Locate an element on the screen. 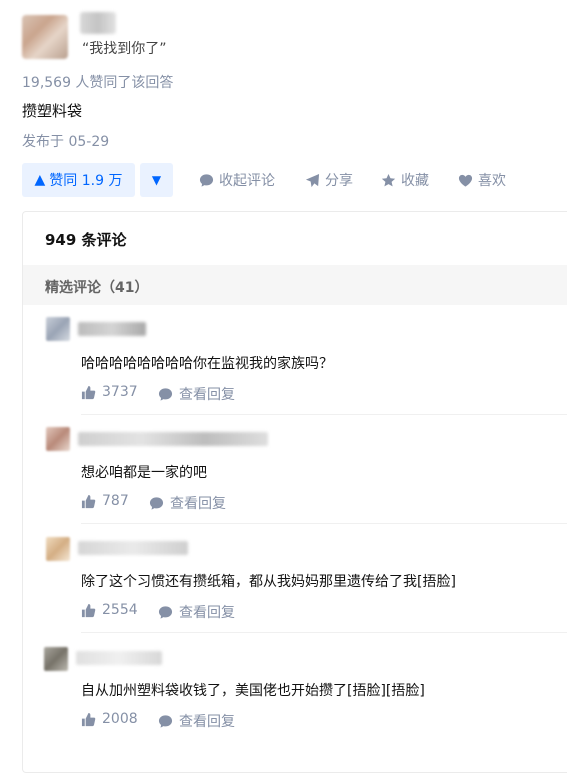  comment-like-count: 2008 is located at coordinates (120, 719).